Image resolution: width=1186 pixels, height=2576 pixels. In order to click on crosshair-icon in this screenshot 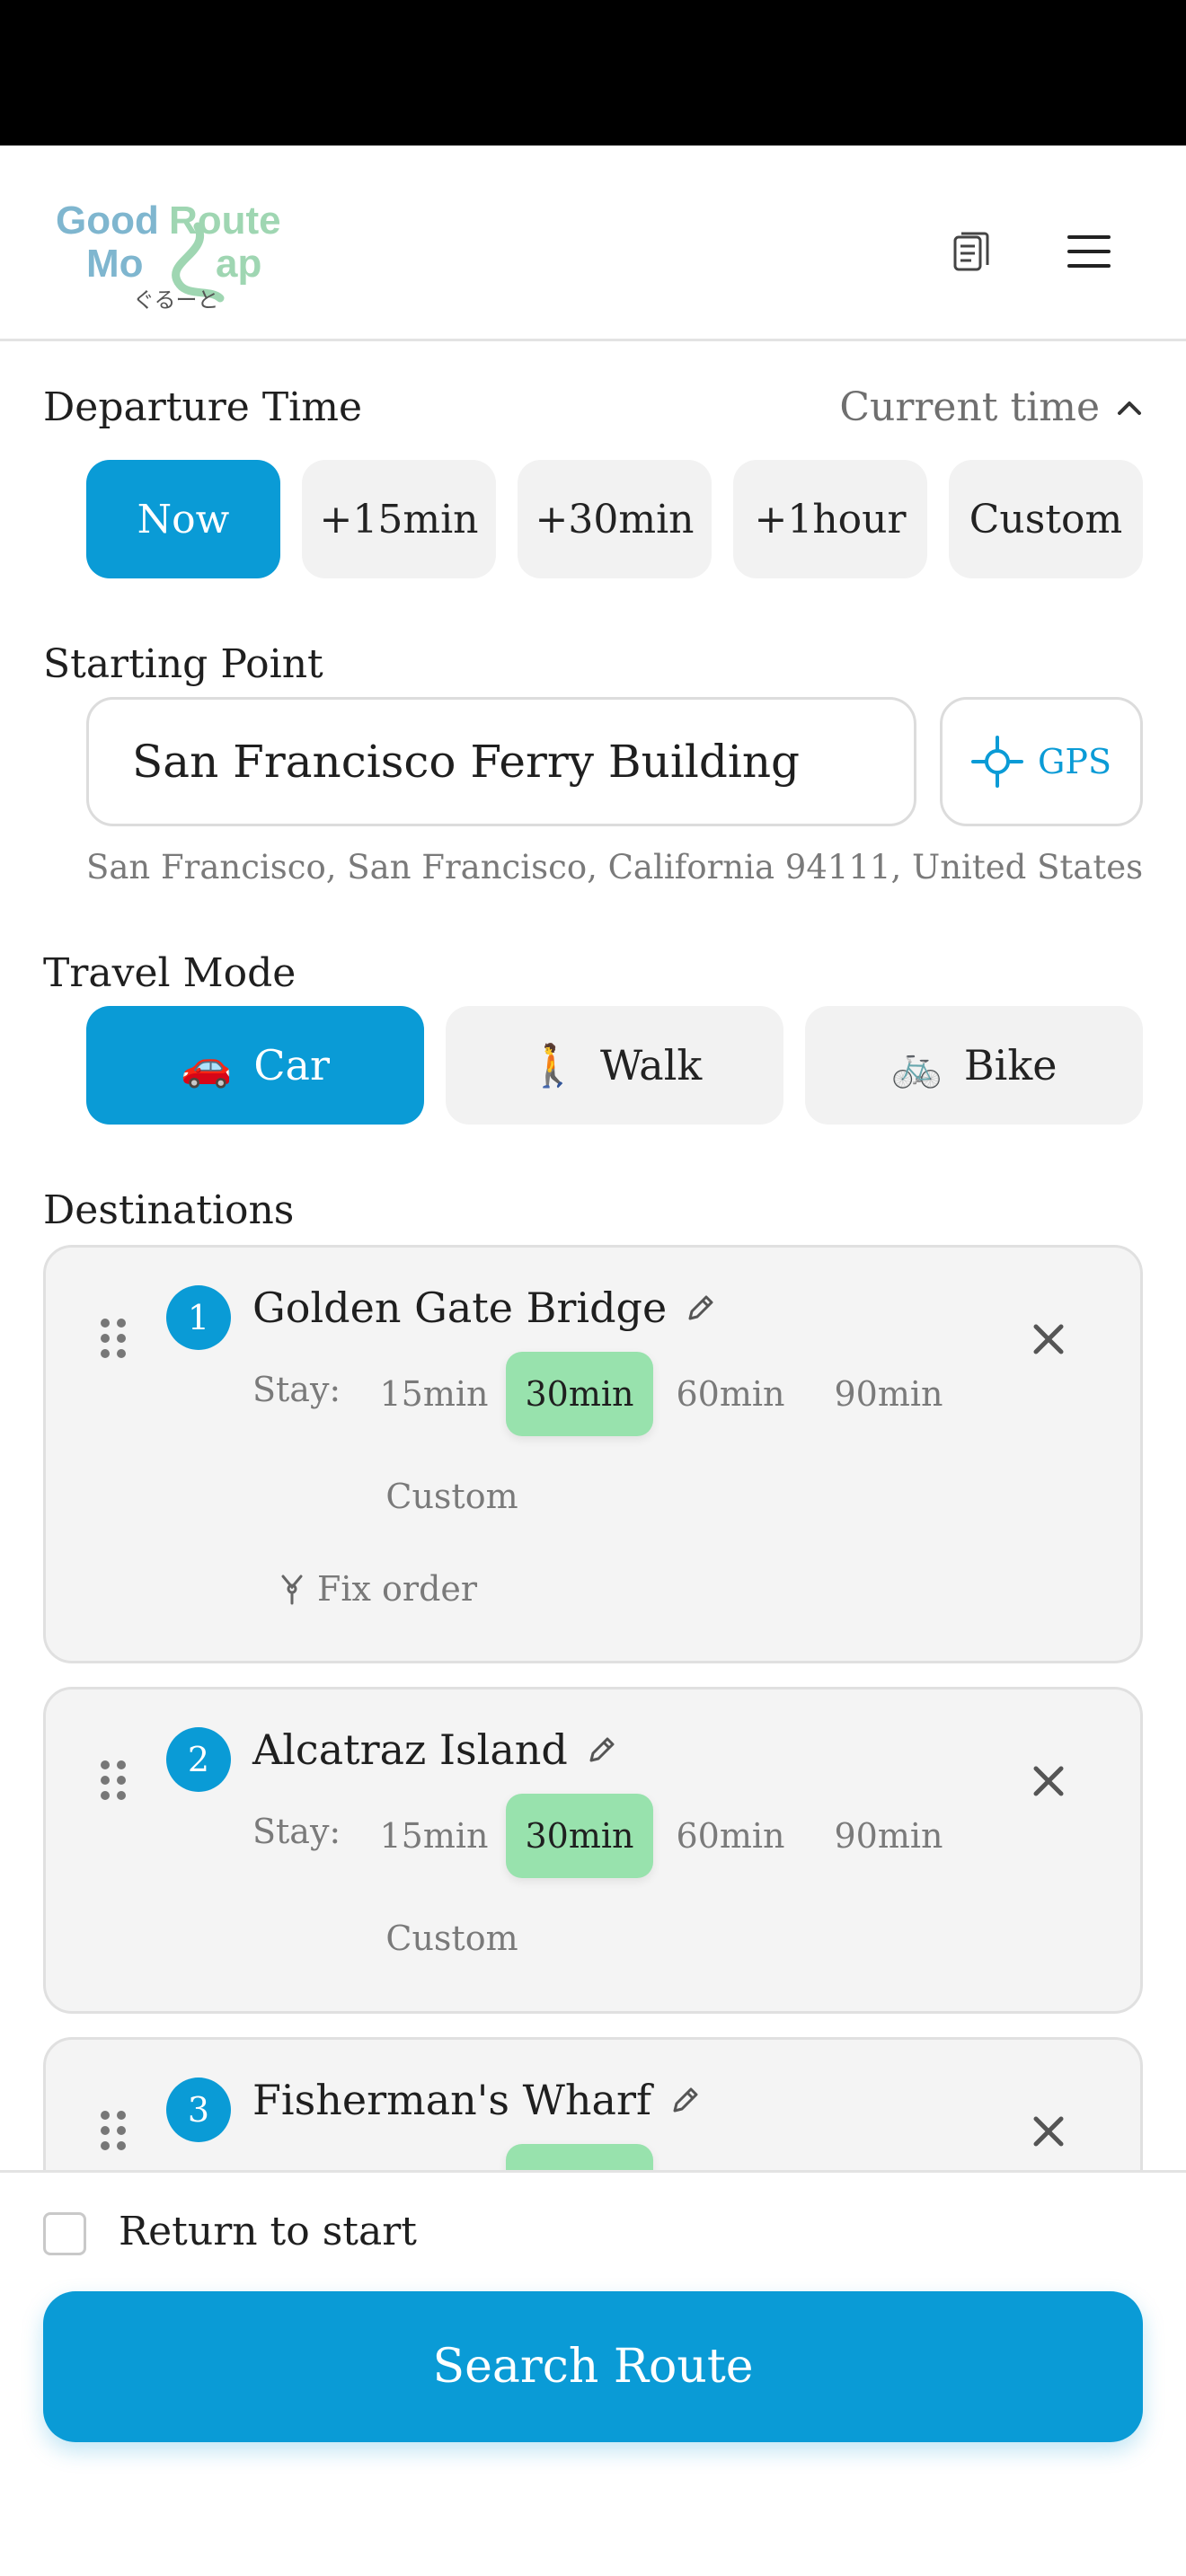, I will do `click(997, 762)`.